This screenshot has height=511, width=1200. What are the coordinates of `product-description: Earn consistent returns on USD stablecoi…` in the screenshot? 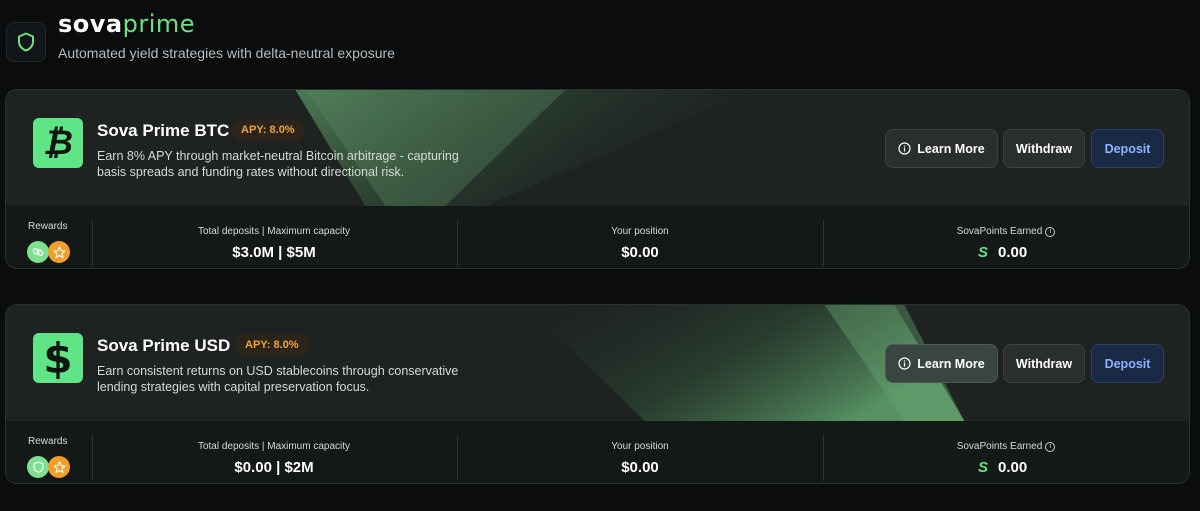 It's located at (278, 379).